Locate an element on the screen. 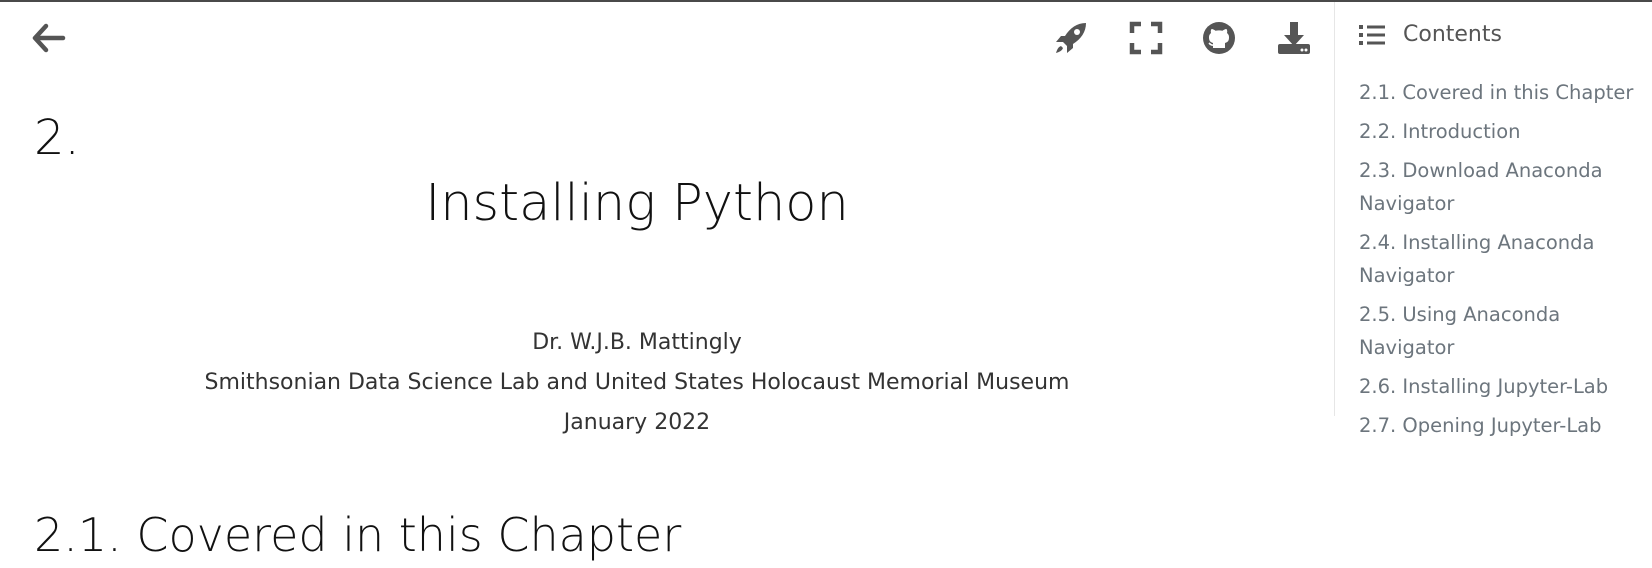 The width and height of the screenshot is (1652, 568). launch-button is located at coordinates (1071, 38).